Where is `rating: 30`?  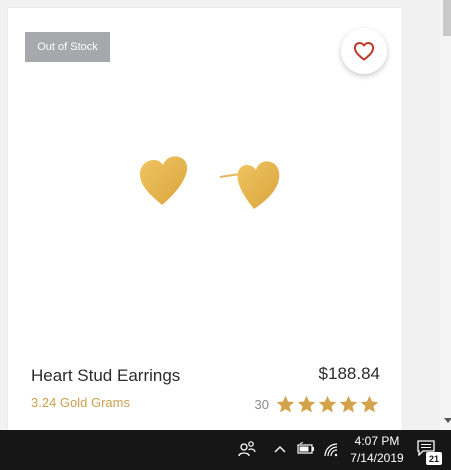 rating: 30 is located at coordinates (317, 404).